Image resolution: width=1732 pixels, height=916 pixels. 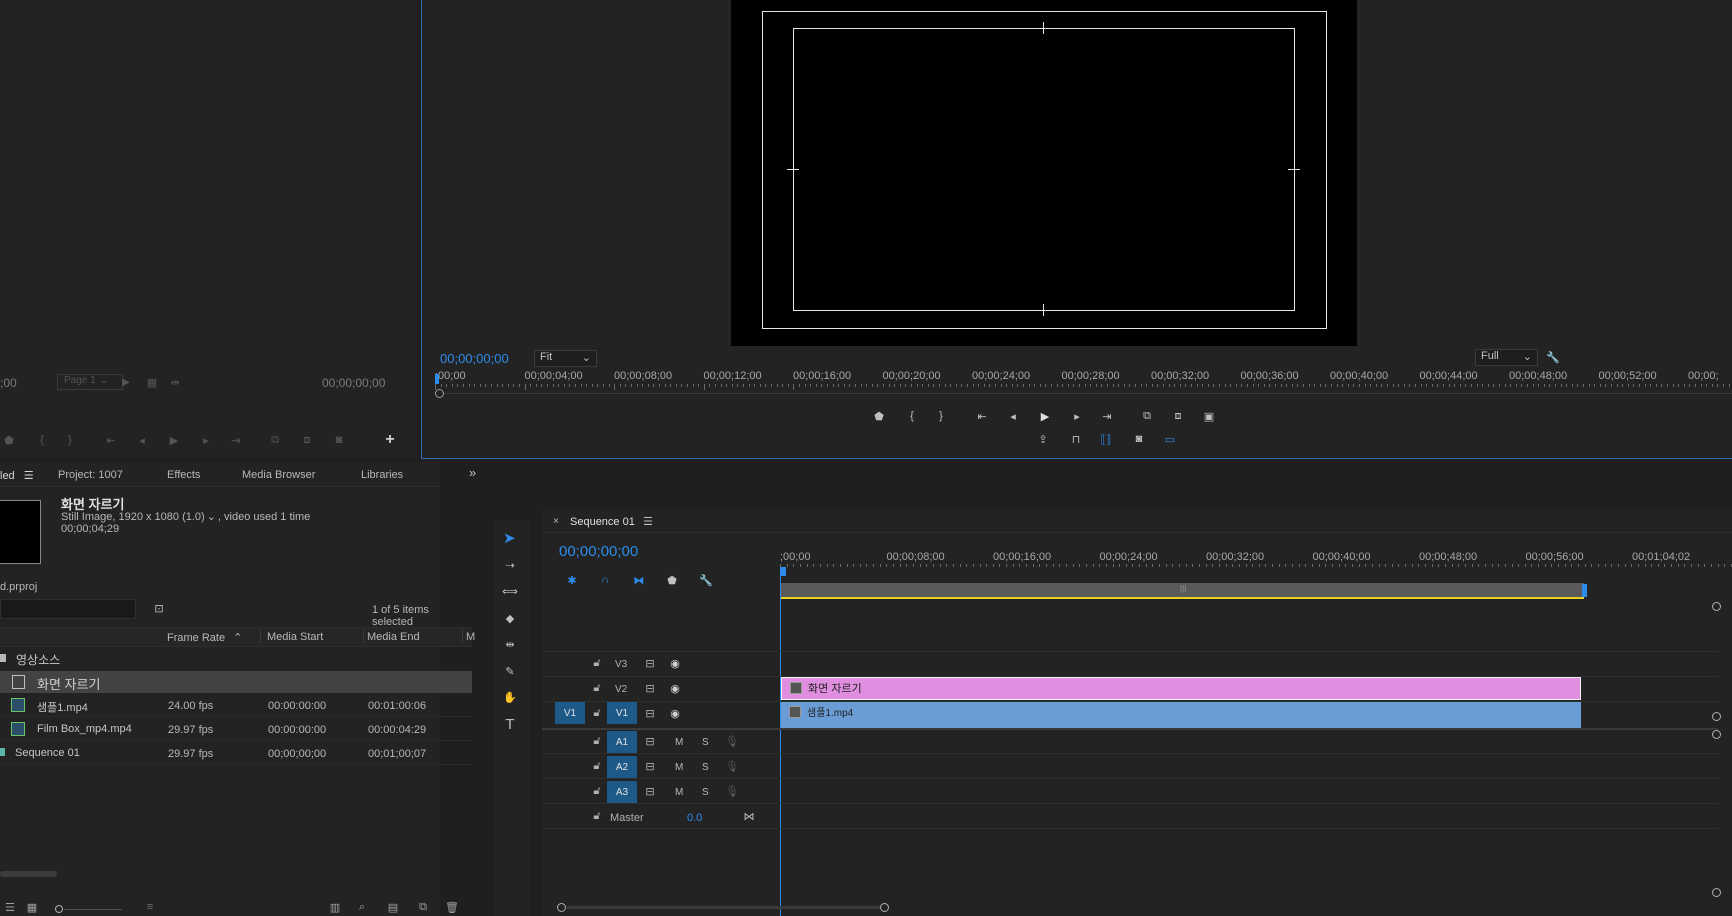 What do you see at coordinates (295, 637) in the screenshot?
I see `column-media-start: Media Start` at bounding box center [295, 637].